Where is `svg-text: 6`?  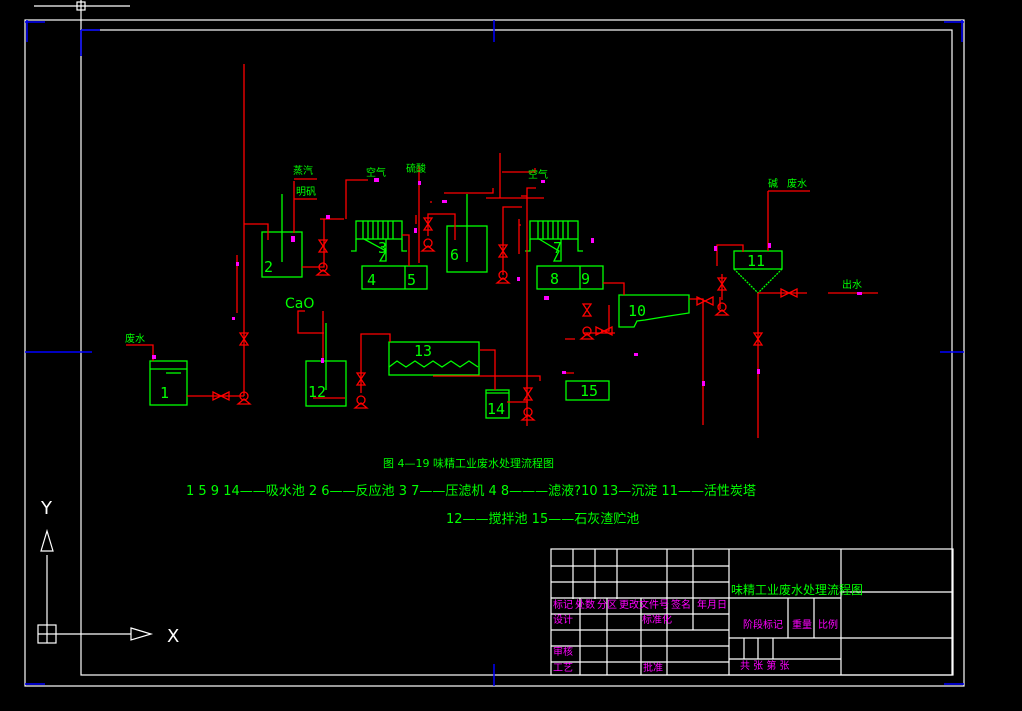
svg-text: 6 is located at coordinates (454, 255).